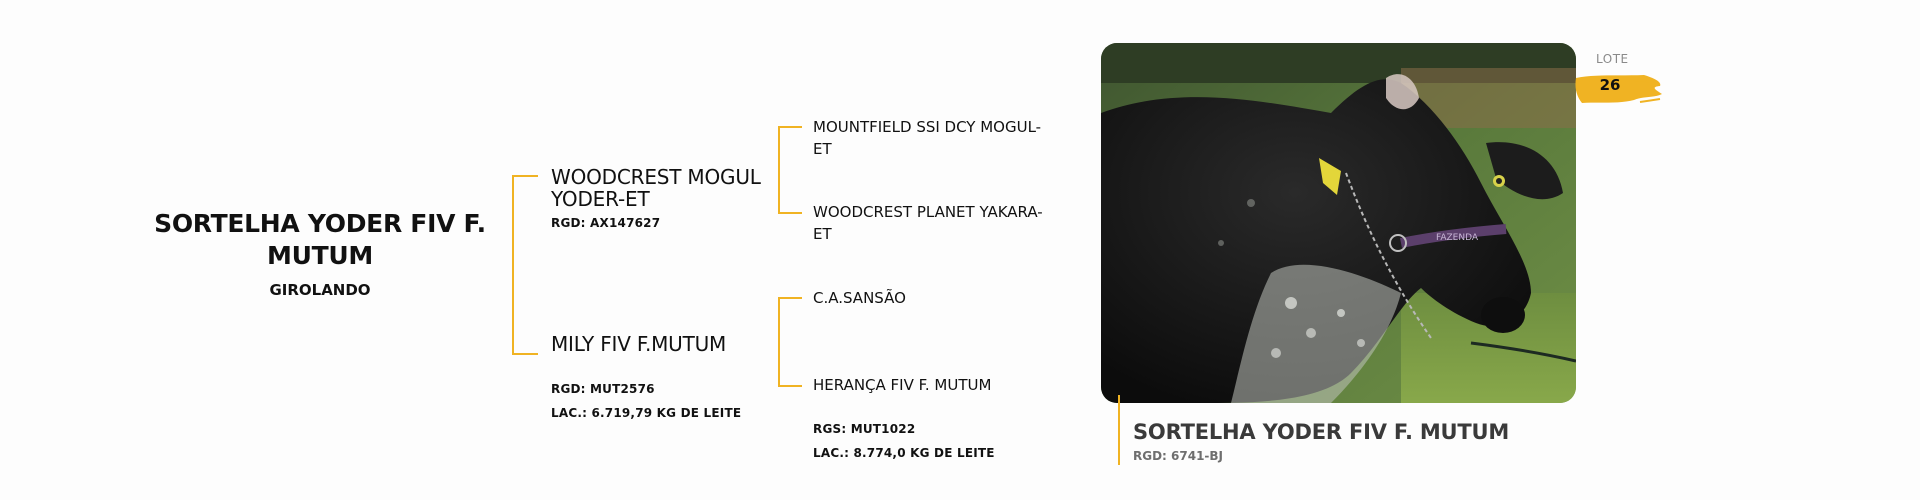 The width and height of the screenshot is (1920, 500). What do you see at coordinates (822, 149) in the screenshot?
I see `sire-sire-name-line2: ET` at bounding box center [822, 149].